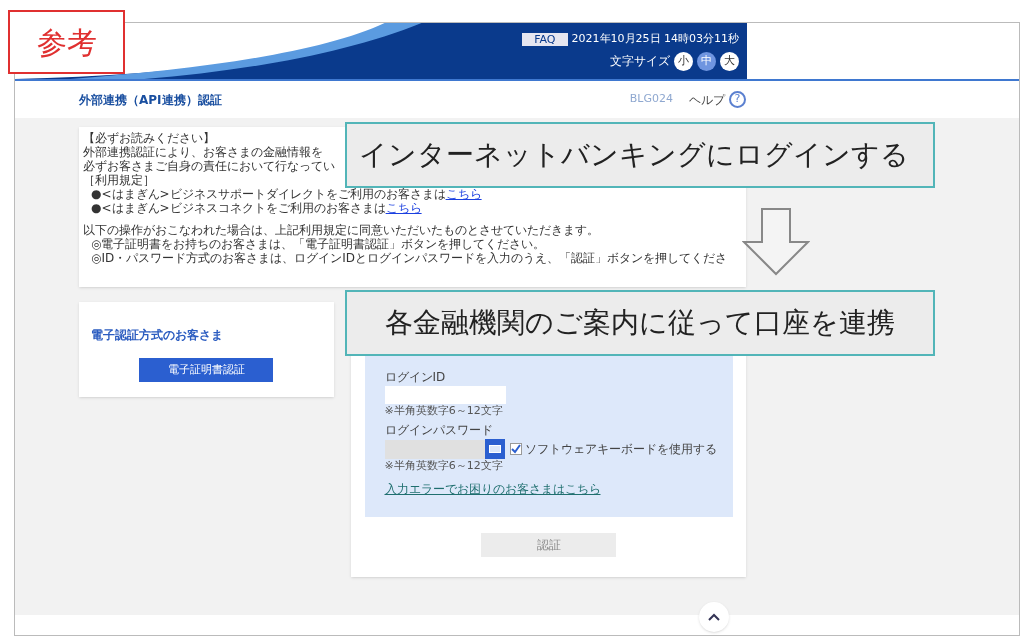 This screenshot has width=1034, height=644. I want to click on font-size-label: 文字サイズ, so click(640, 62).